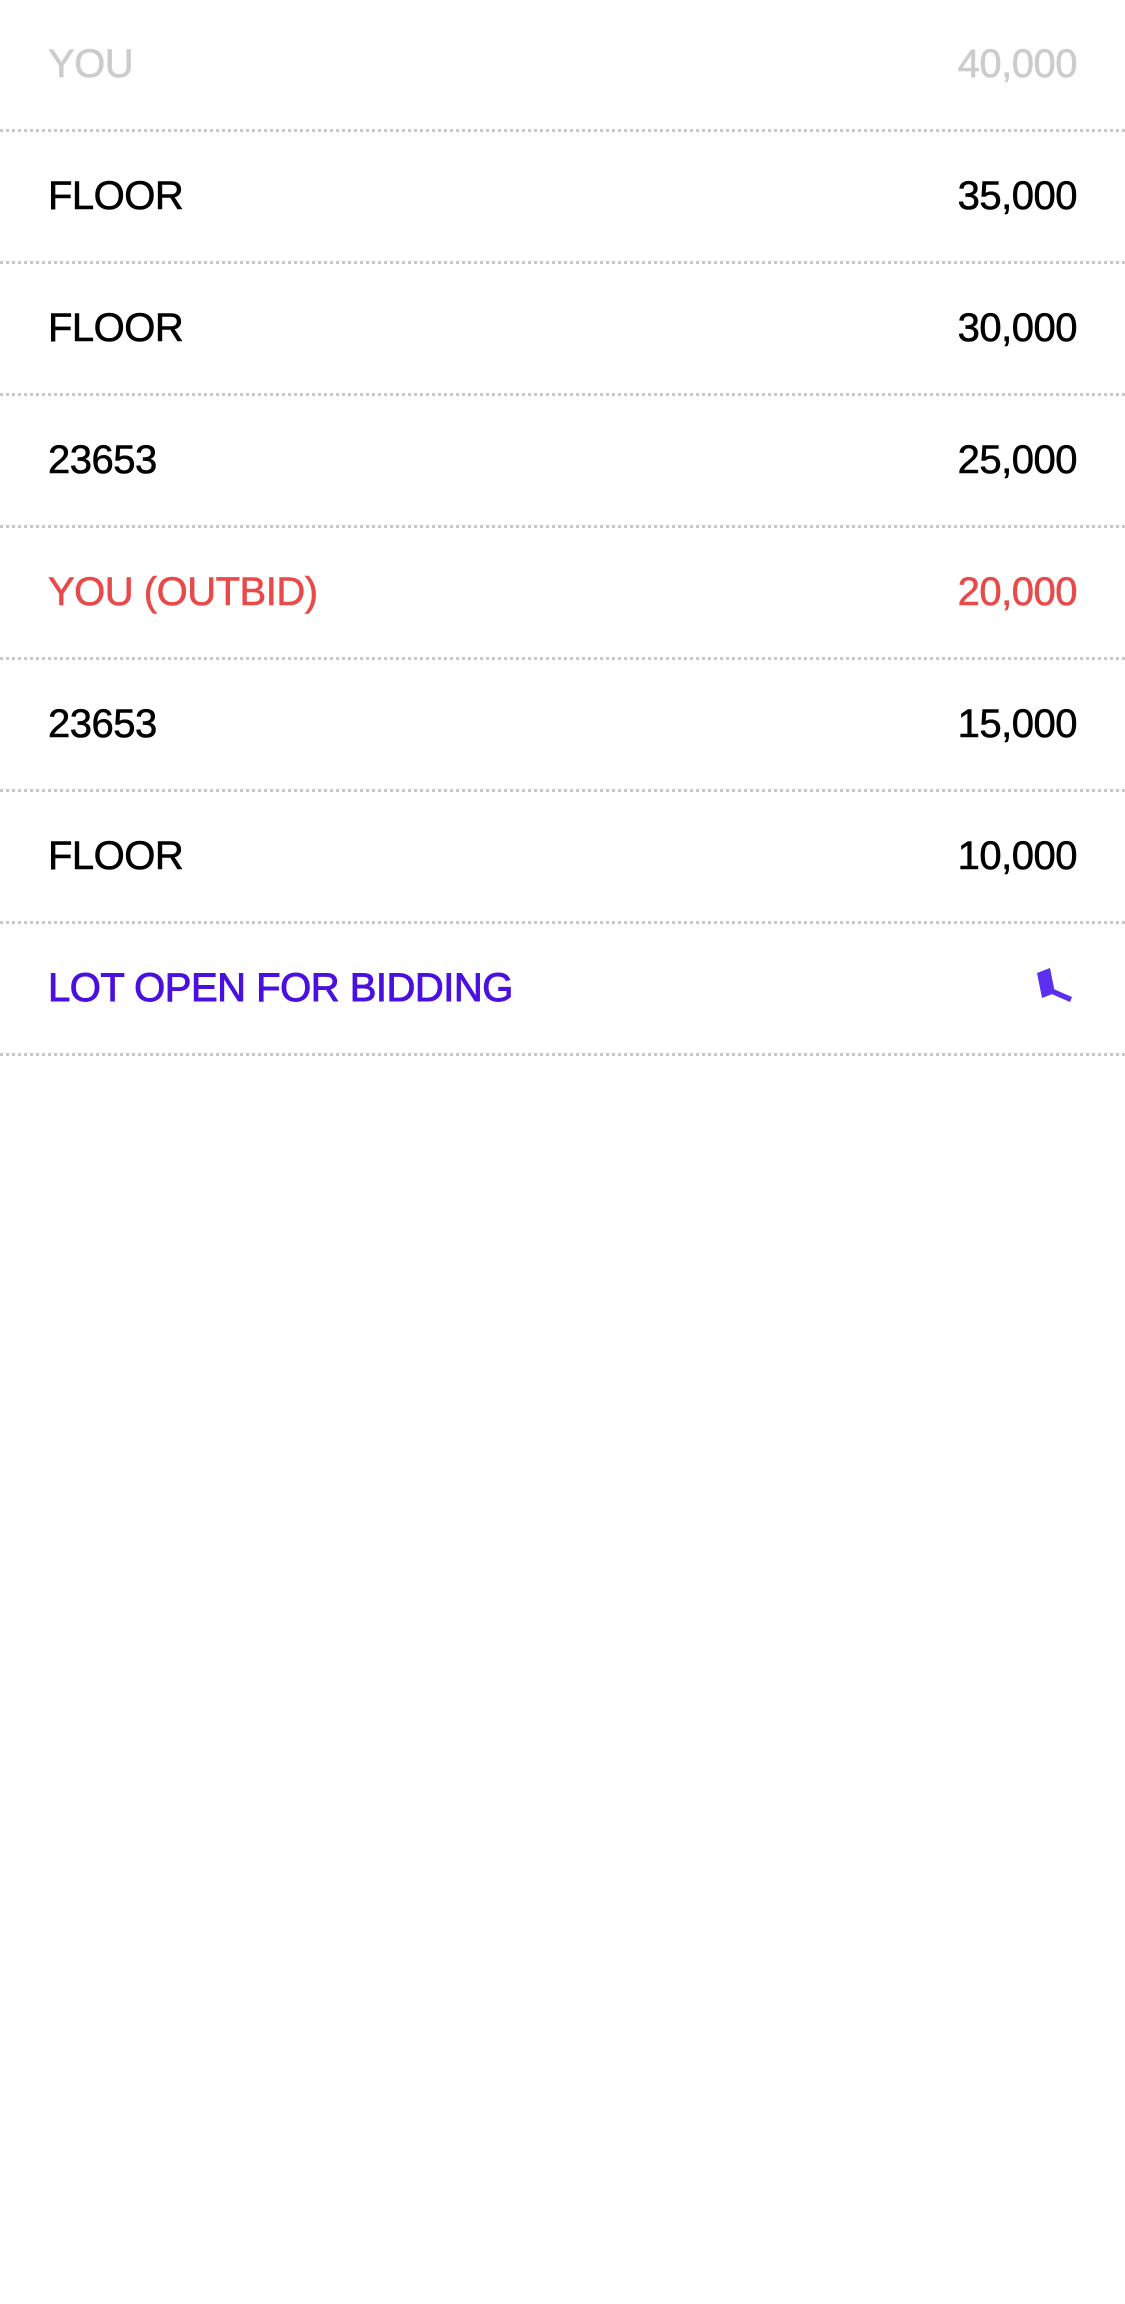 The image size is (1125, 2304). What do you see at coordinates (1017, 856) in the screenshot?
I see `bid-amount: 10,000` at bounding box center [1017, 856].